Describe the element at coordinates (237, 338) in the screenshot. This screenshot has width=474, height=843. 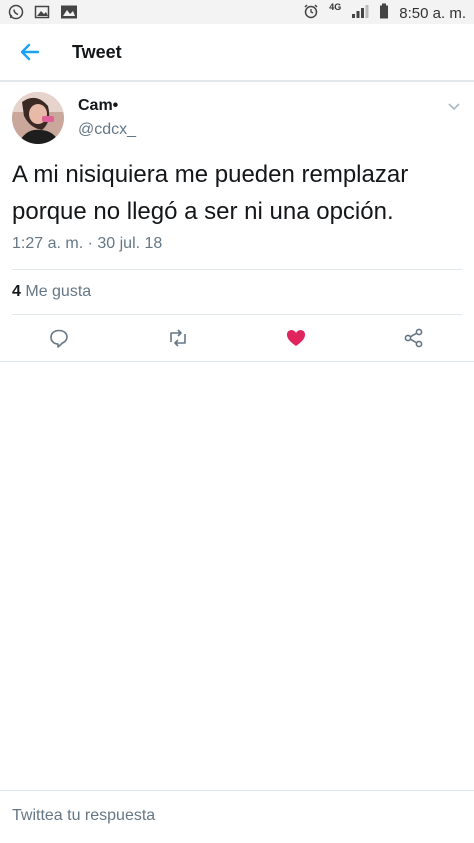
I see `tweet-actions` at that location.